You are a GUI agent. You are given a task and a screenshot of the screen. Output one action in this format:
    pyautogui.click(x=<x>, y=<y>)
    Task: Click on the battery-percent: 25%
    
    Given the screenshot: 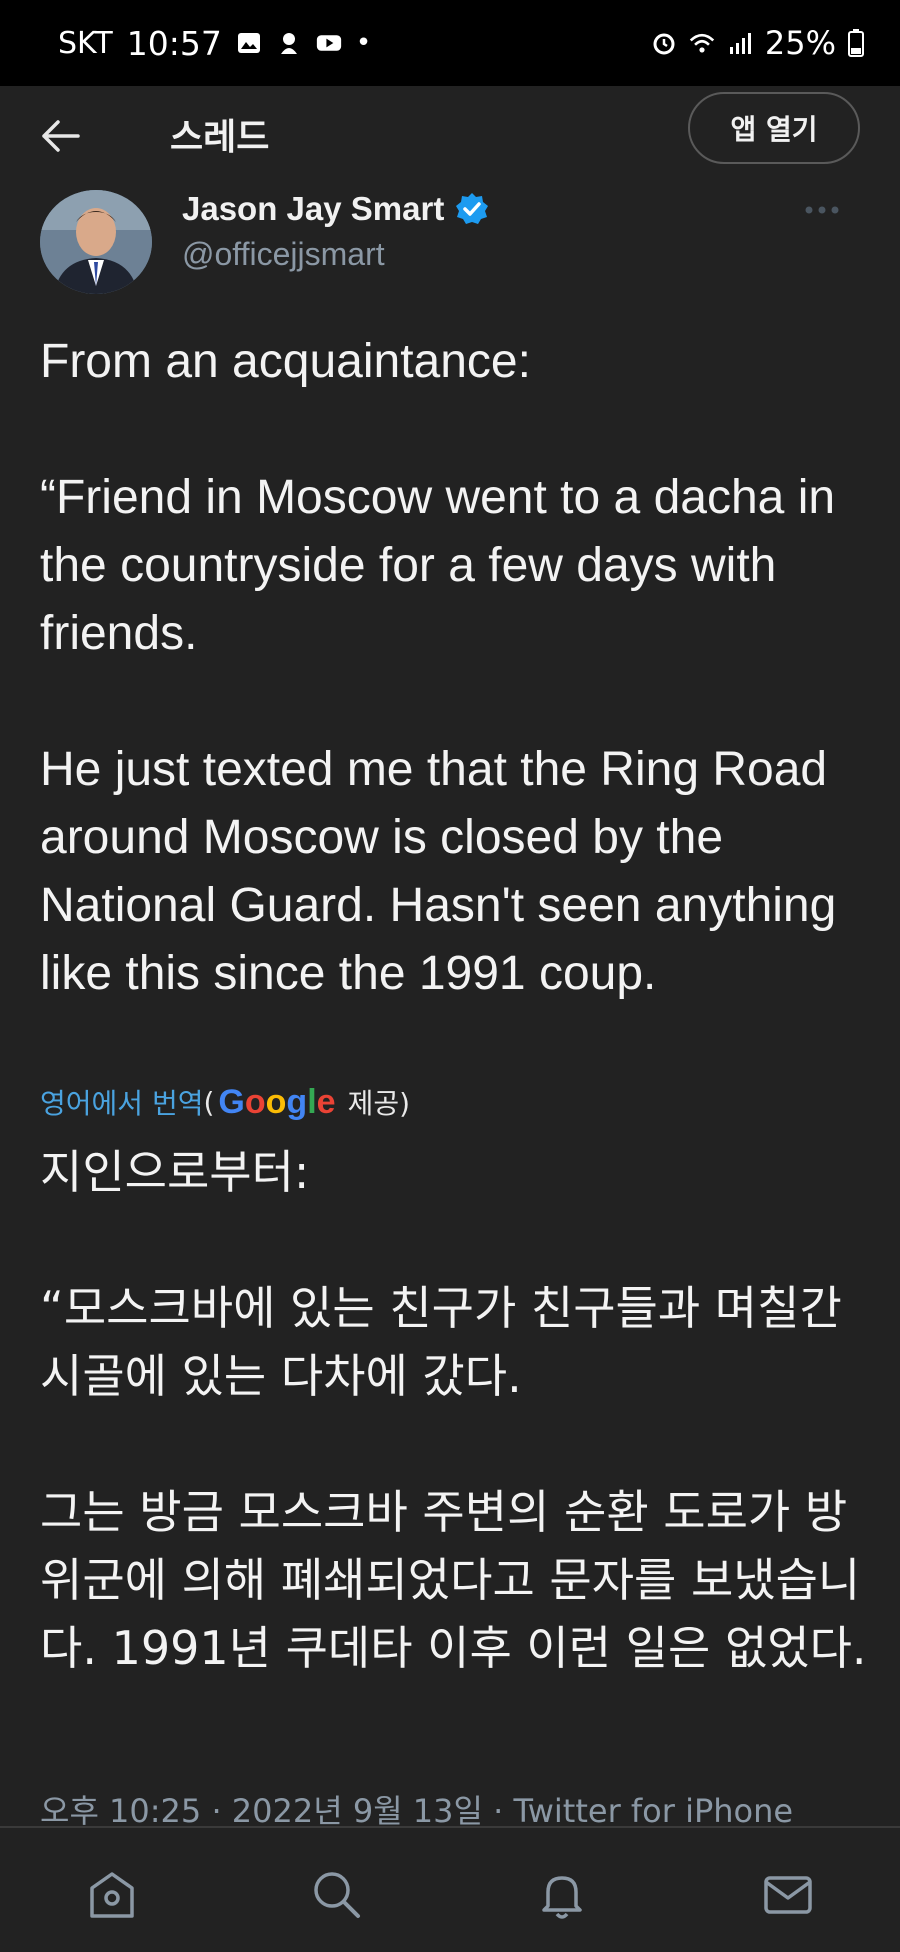 What is the action you would take?
    pyautogui.click(x=800, y=43)
    